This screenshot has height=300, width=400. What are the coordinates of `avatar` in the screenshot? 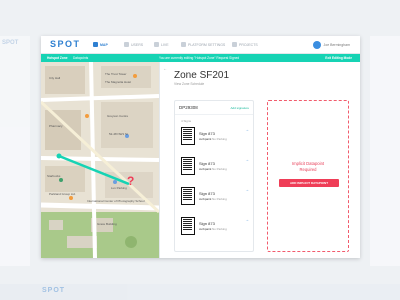 It's located at (316, 45).